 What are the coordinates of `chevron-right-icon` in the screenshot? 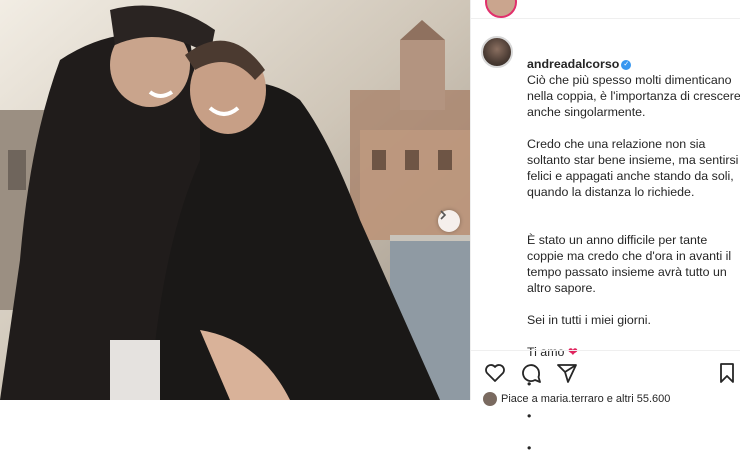 It's located at (443, 215).